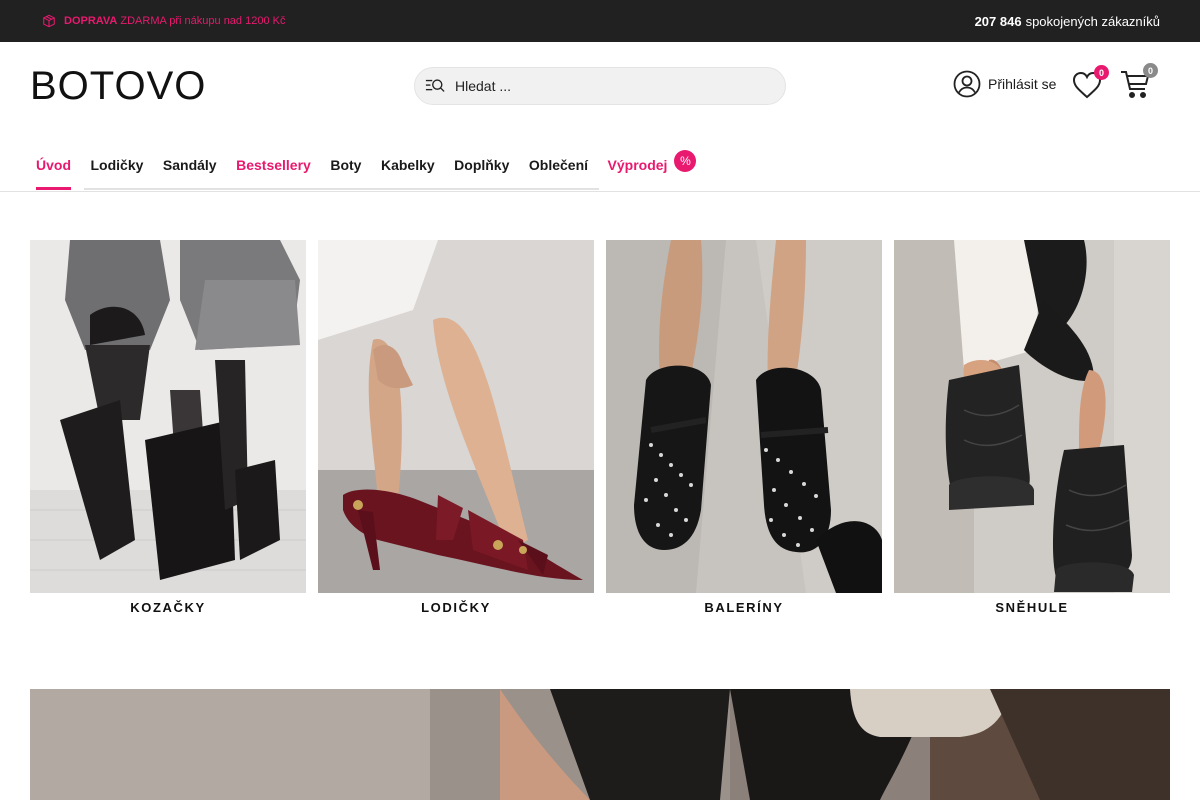  Describe the element at coordinates (168, 607) in the screenshot. I see `category-label-kozacky: KOZAČKY` at that location.